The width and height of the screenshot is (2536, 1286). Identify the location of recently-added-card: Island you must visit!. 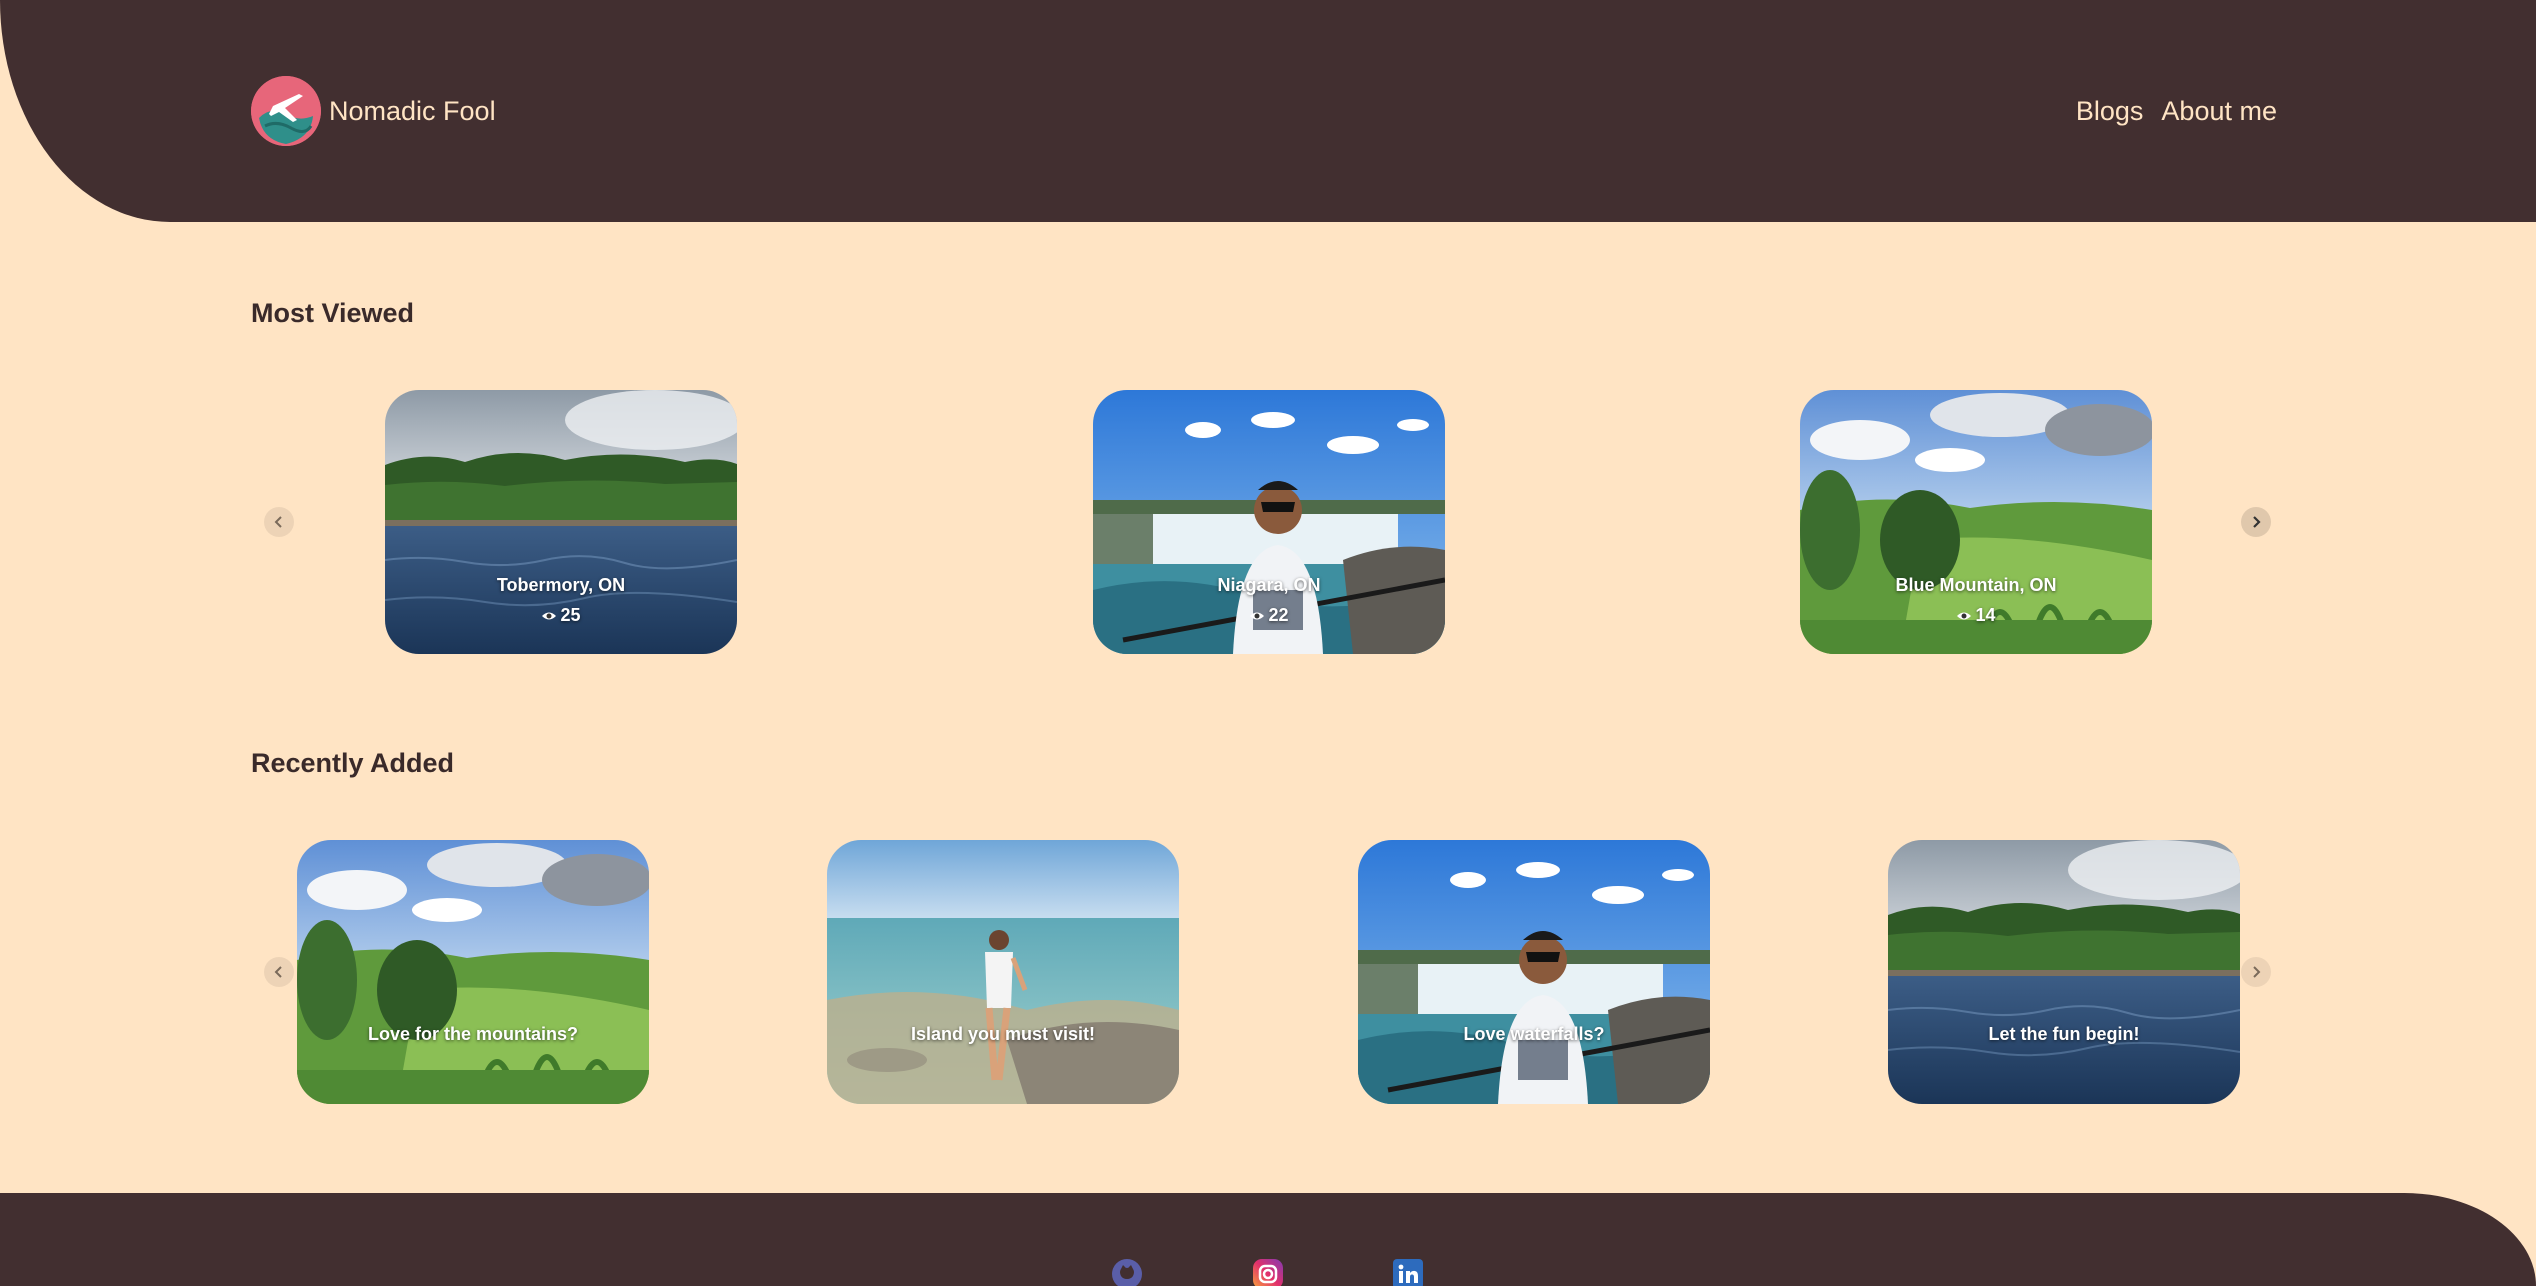
(1003, 972).